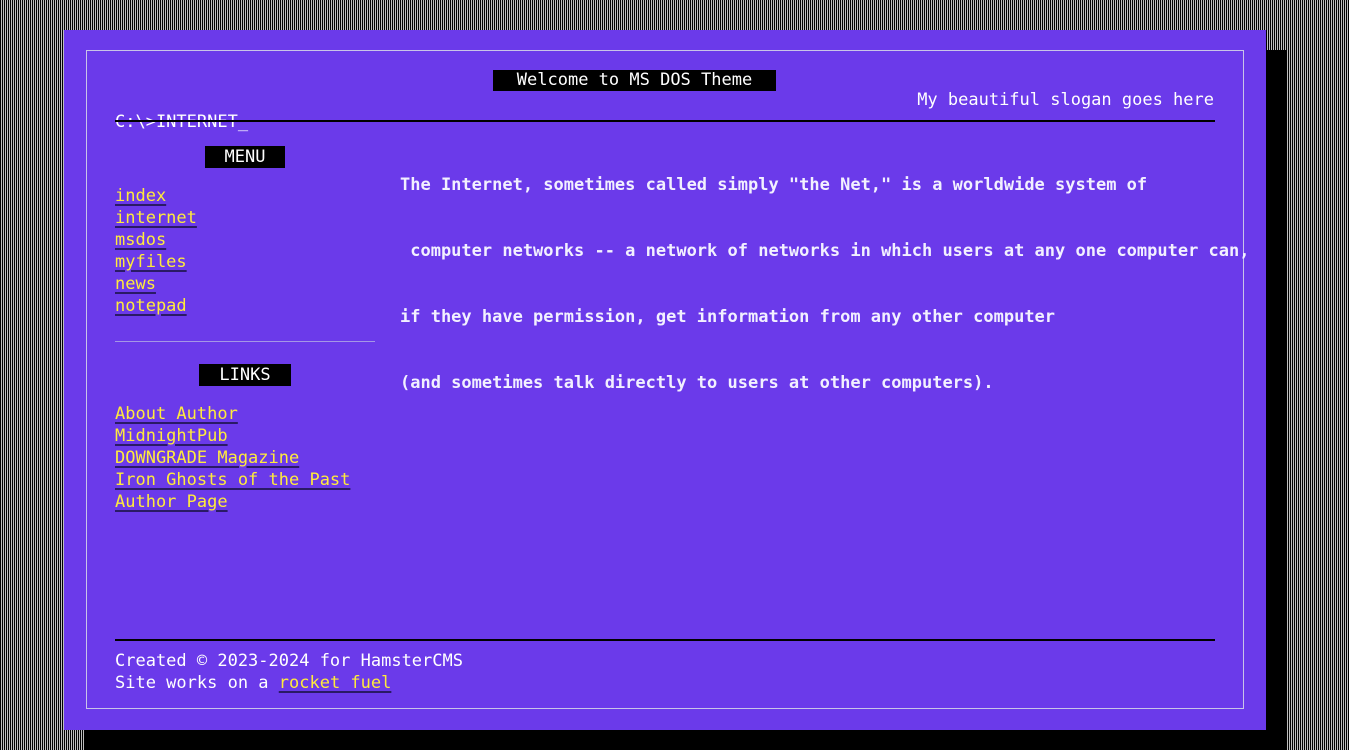  What do you see at coordinates (634, 80) in the screenshot?
I see `window-title: Welcome to MS DOS Theme` at bounding box center [634, 80].